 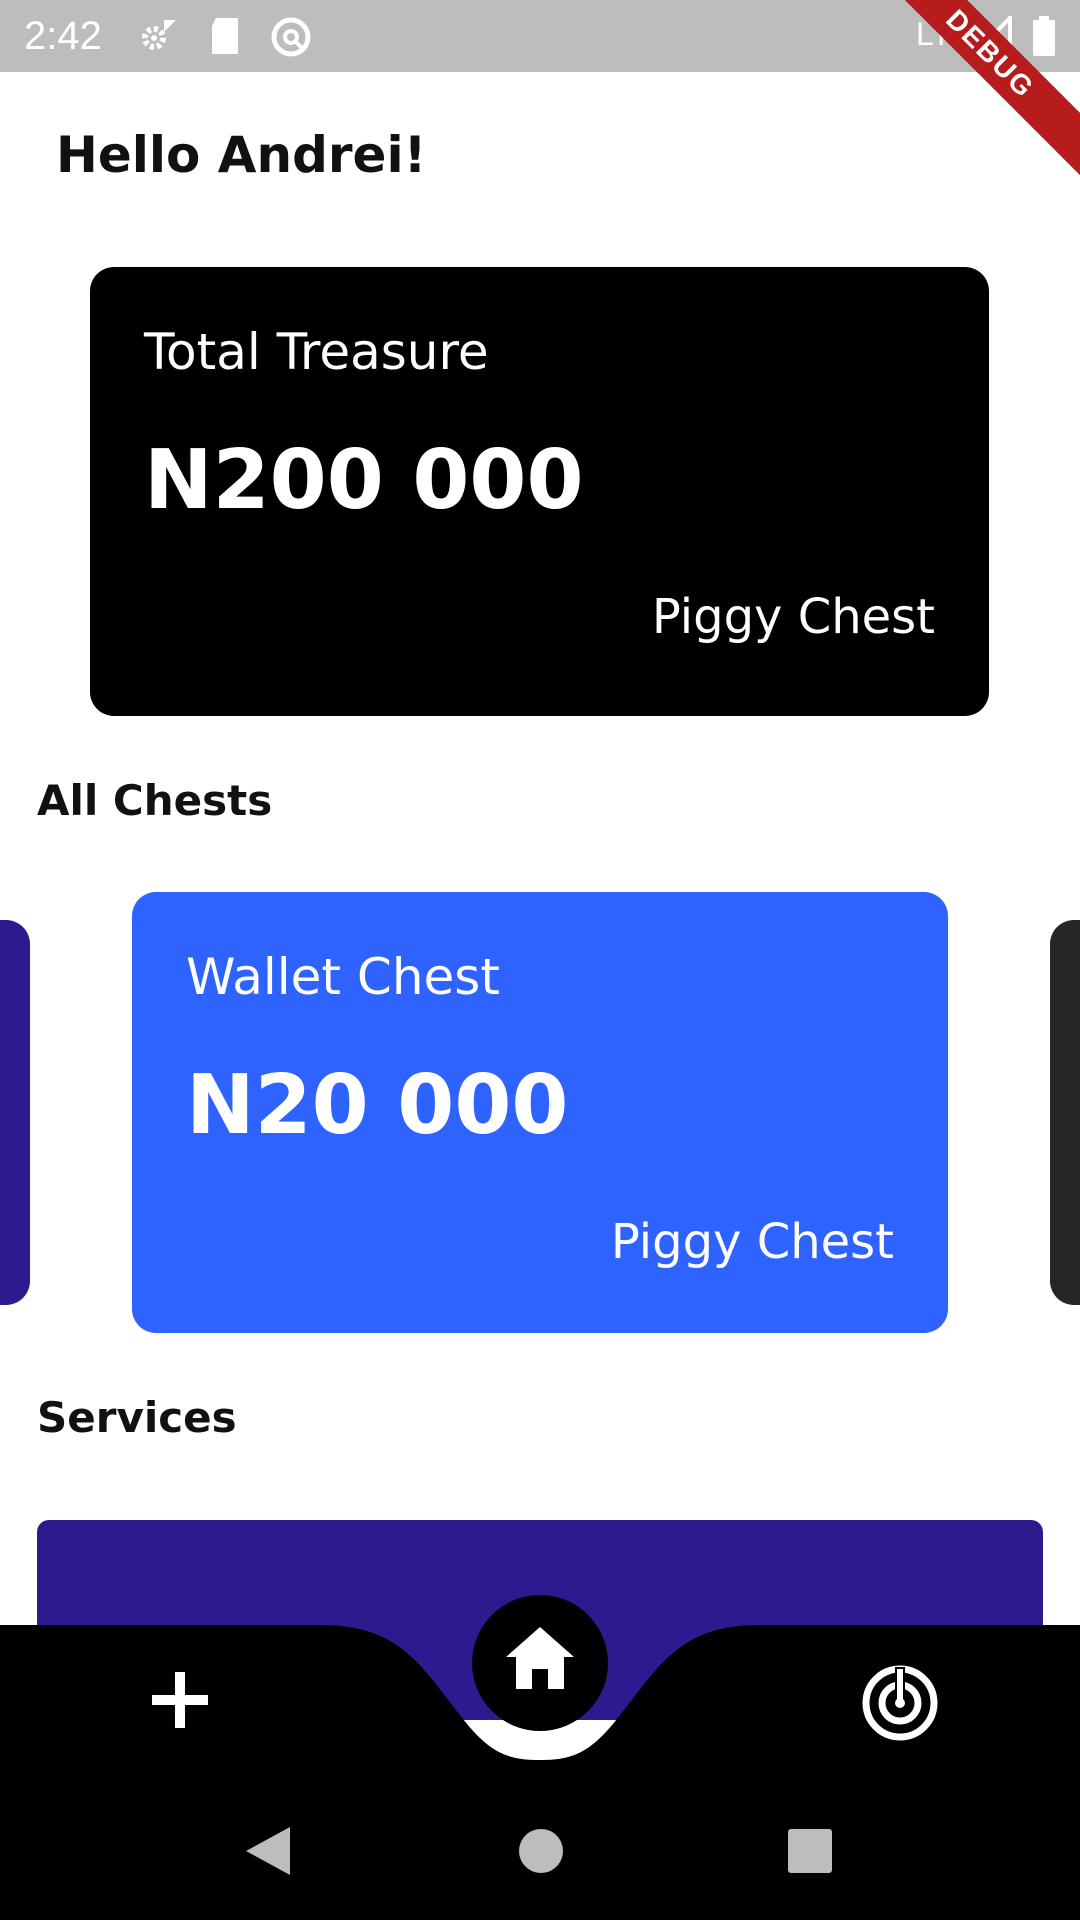 What do you see at coordinates (63, 36) in the screenshot?
I see `status-time: 2:42` at bounding box center [63, 36].